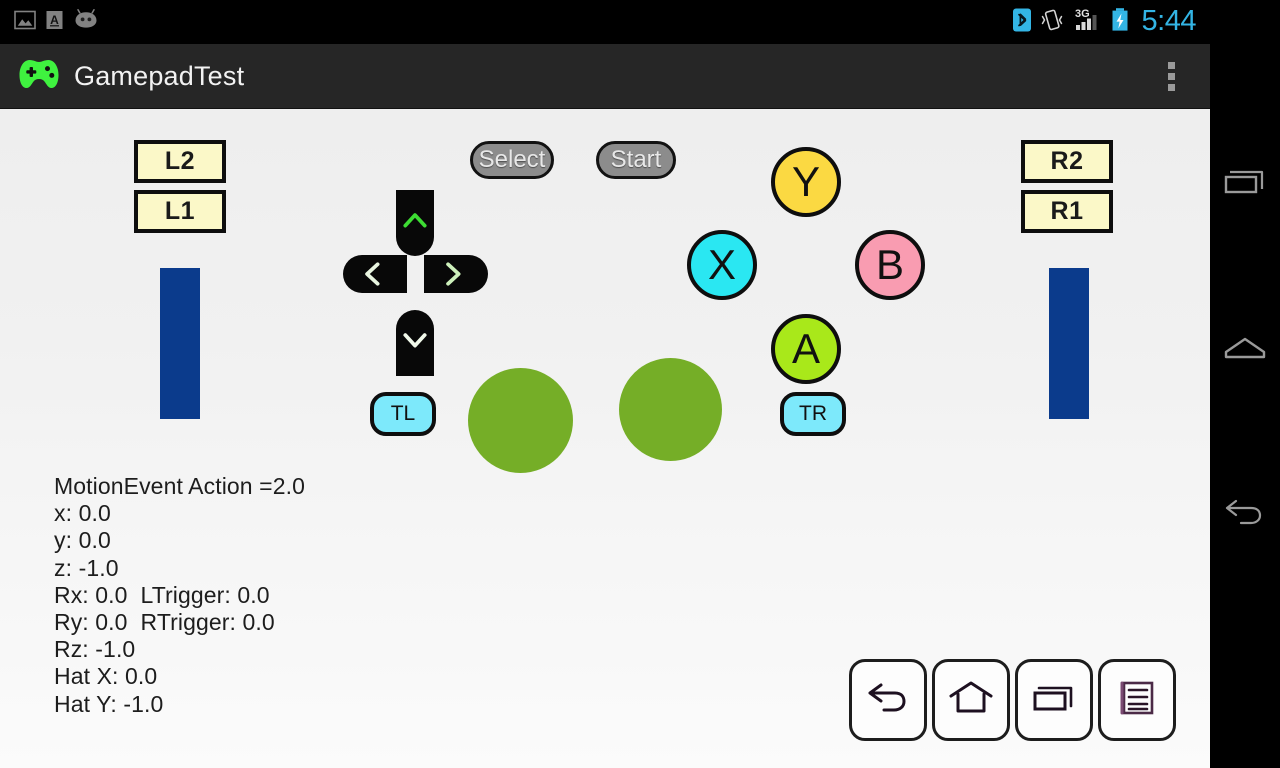 This screenshot has width=1280, height=768. I want to click on button-start: Start, so click(636, 160).